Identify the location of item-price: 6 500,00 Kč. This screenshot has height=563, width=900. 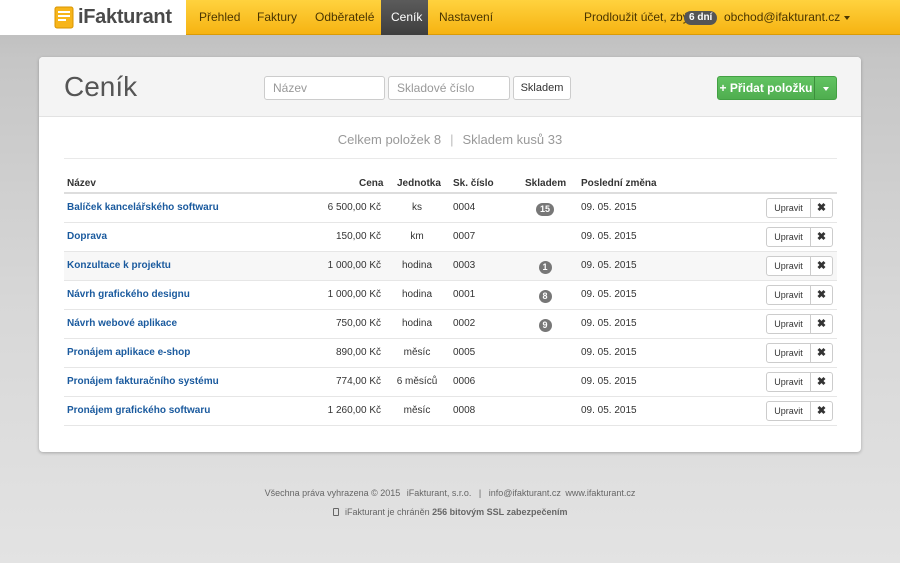
(354, 207).